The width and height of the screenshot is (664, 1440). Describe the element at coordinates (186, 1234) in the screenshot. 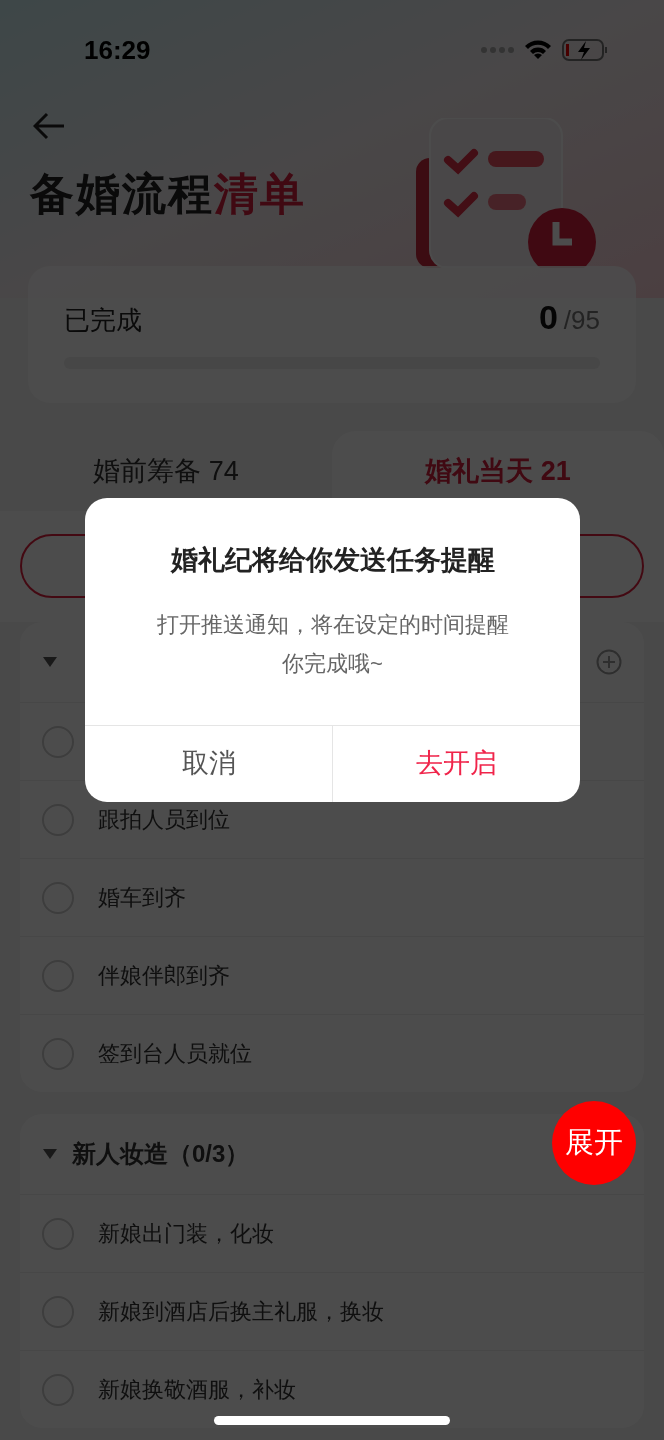

I see `task-label: 新娘出门装，化妆` at that location.